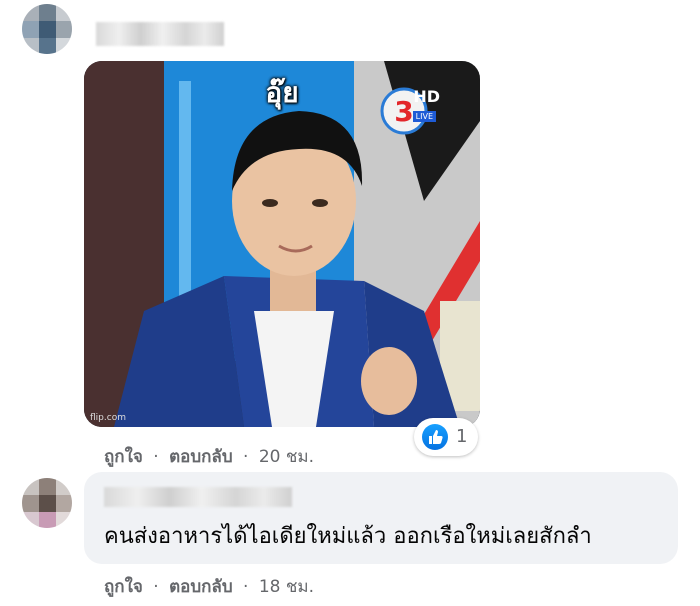 The image size is (700, 606). I want to click on watermark: flip.com, so click(108, 418).